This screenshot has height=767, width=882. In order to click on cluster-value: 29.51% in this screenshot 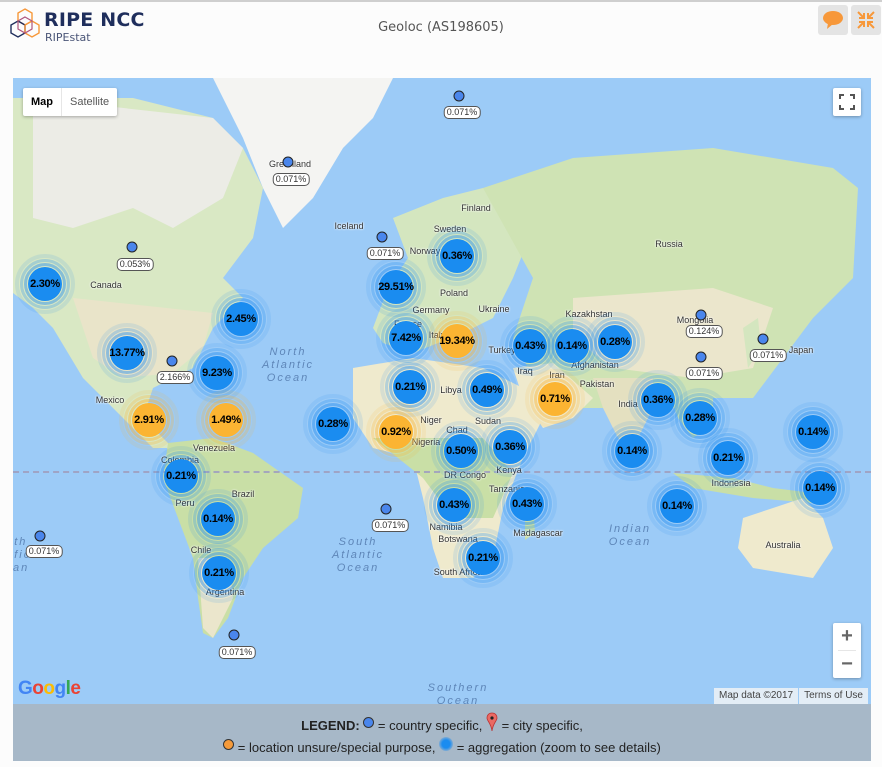, I will do `click(396, 287)`.